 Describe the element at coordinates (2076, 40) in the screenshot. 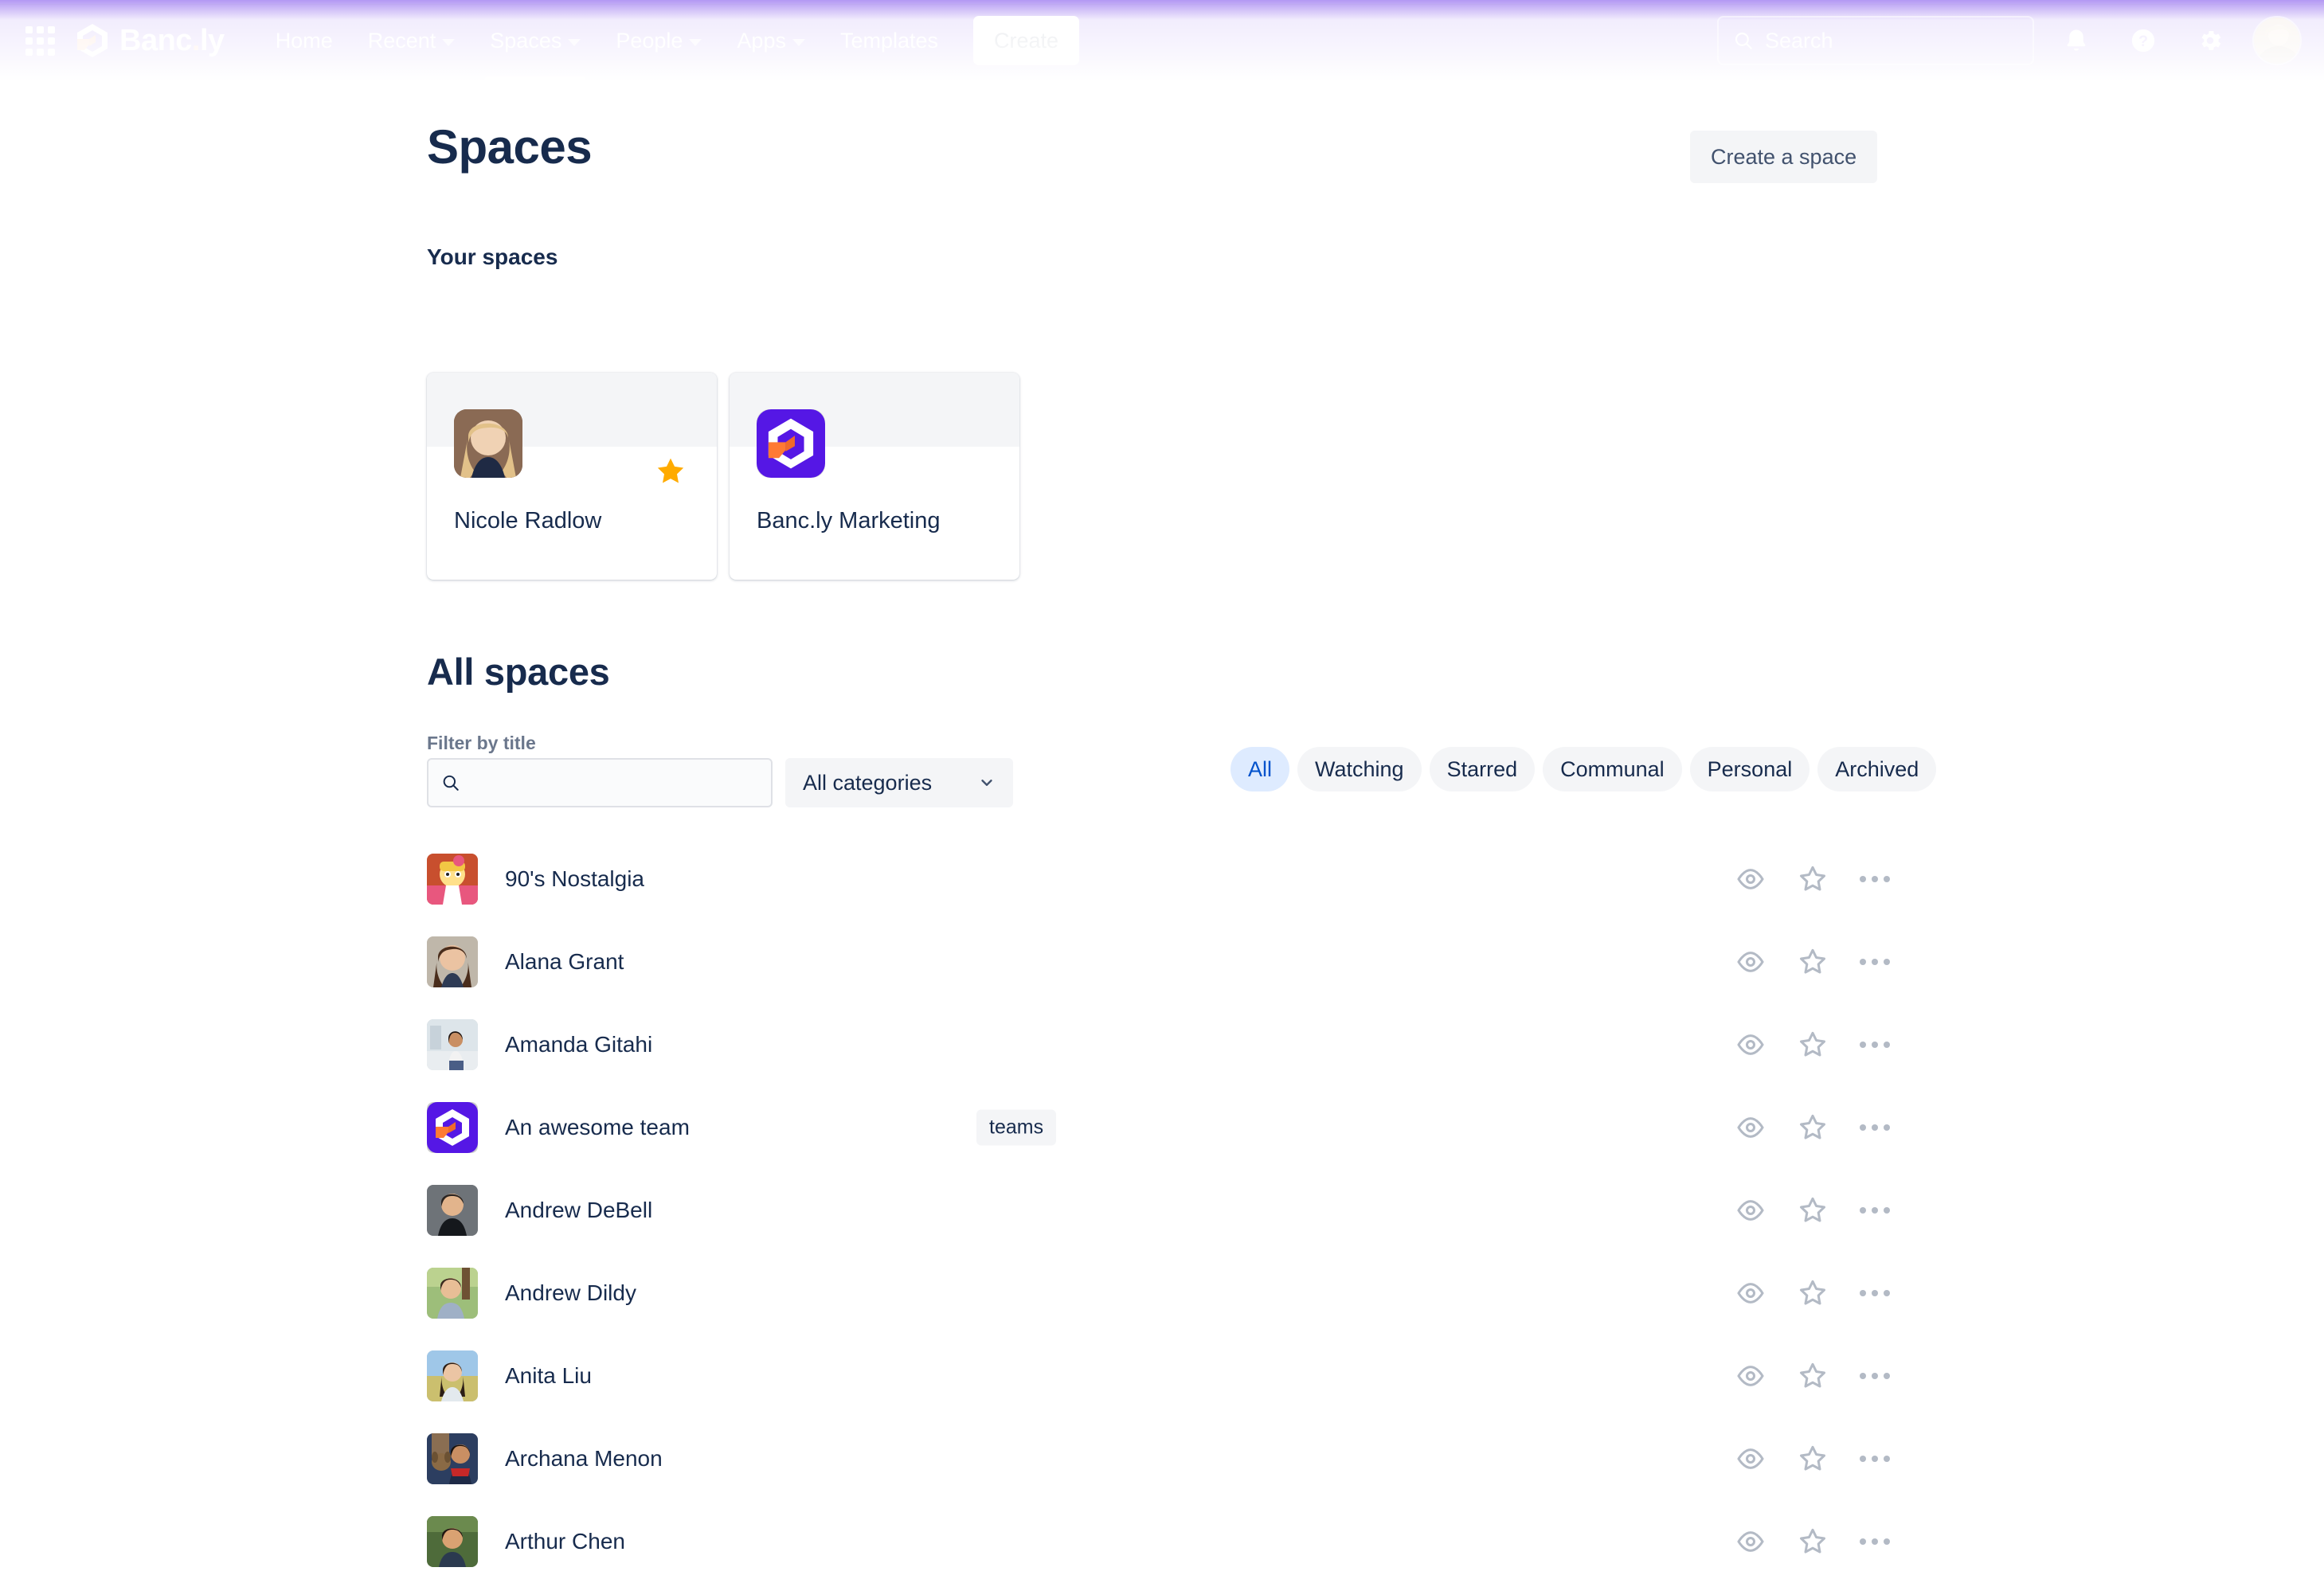

I see `notifications-button` at that location.